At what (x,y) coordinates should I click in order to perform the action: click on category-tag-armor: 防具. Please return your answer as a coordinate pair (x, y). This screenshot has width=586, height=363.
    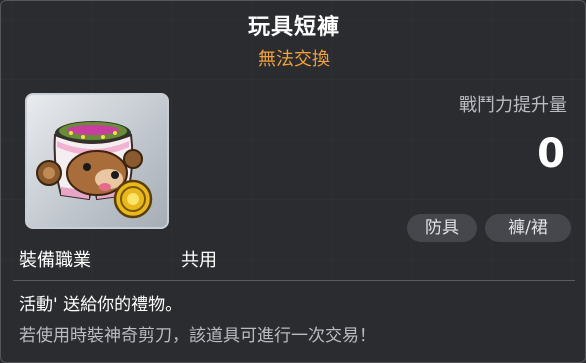
    Looking at the image, I should click on (442, 228).